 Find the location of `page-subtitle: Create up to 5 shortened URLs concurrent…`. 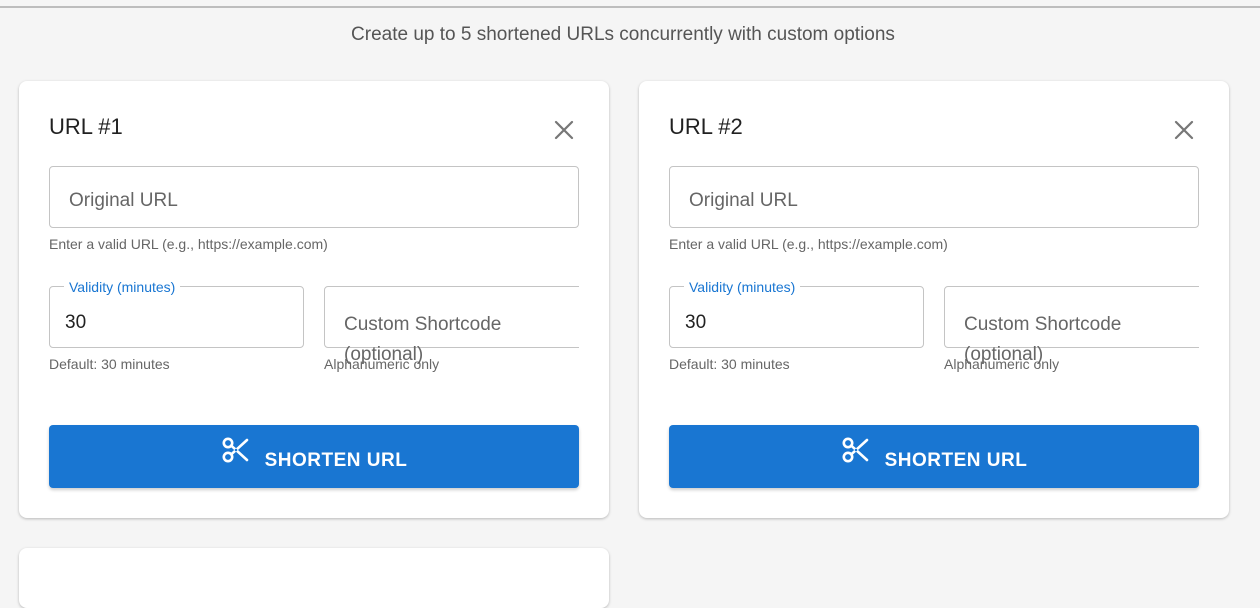

page-subtitle: Create up to 5 shortened URLs concurrent… is located at coordinates (623, 34).